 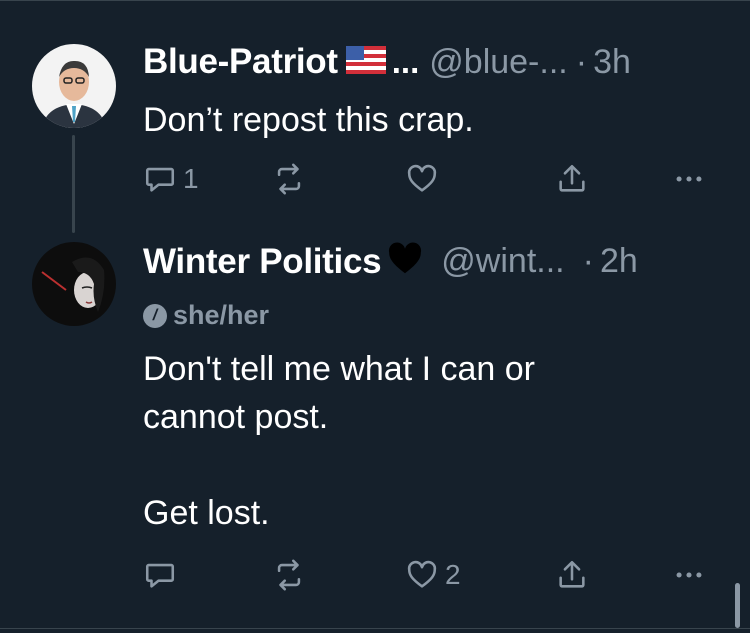 What do you see at coordinates (612, 62) in the screenshot?
I see `timestamp: 3h` at bounding box center [612, 62].